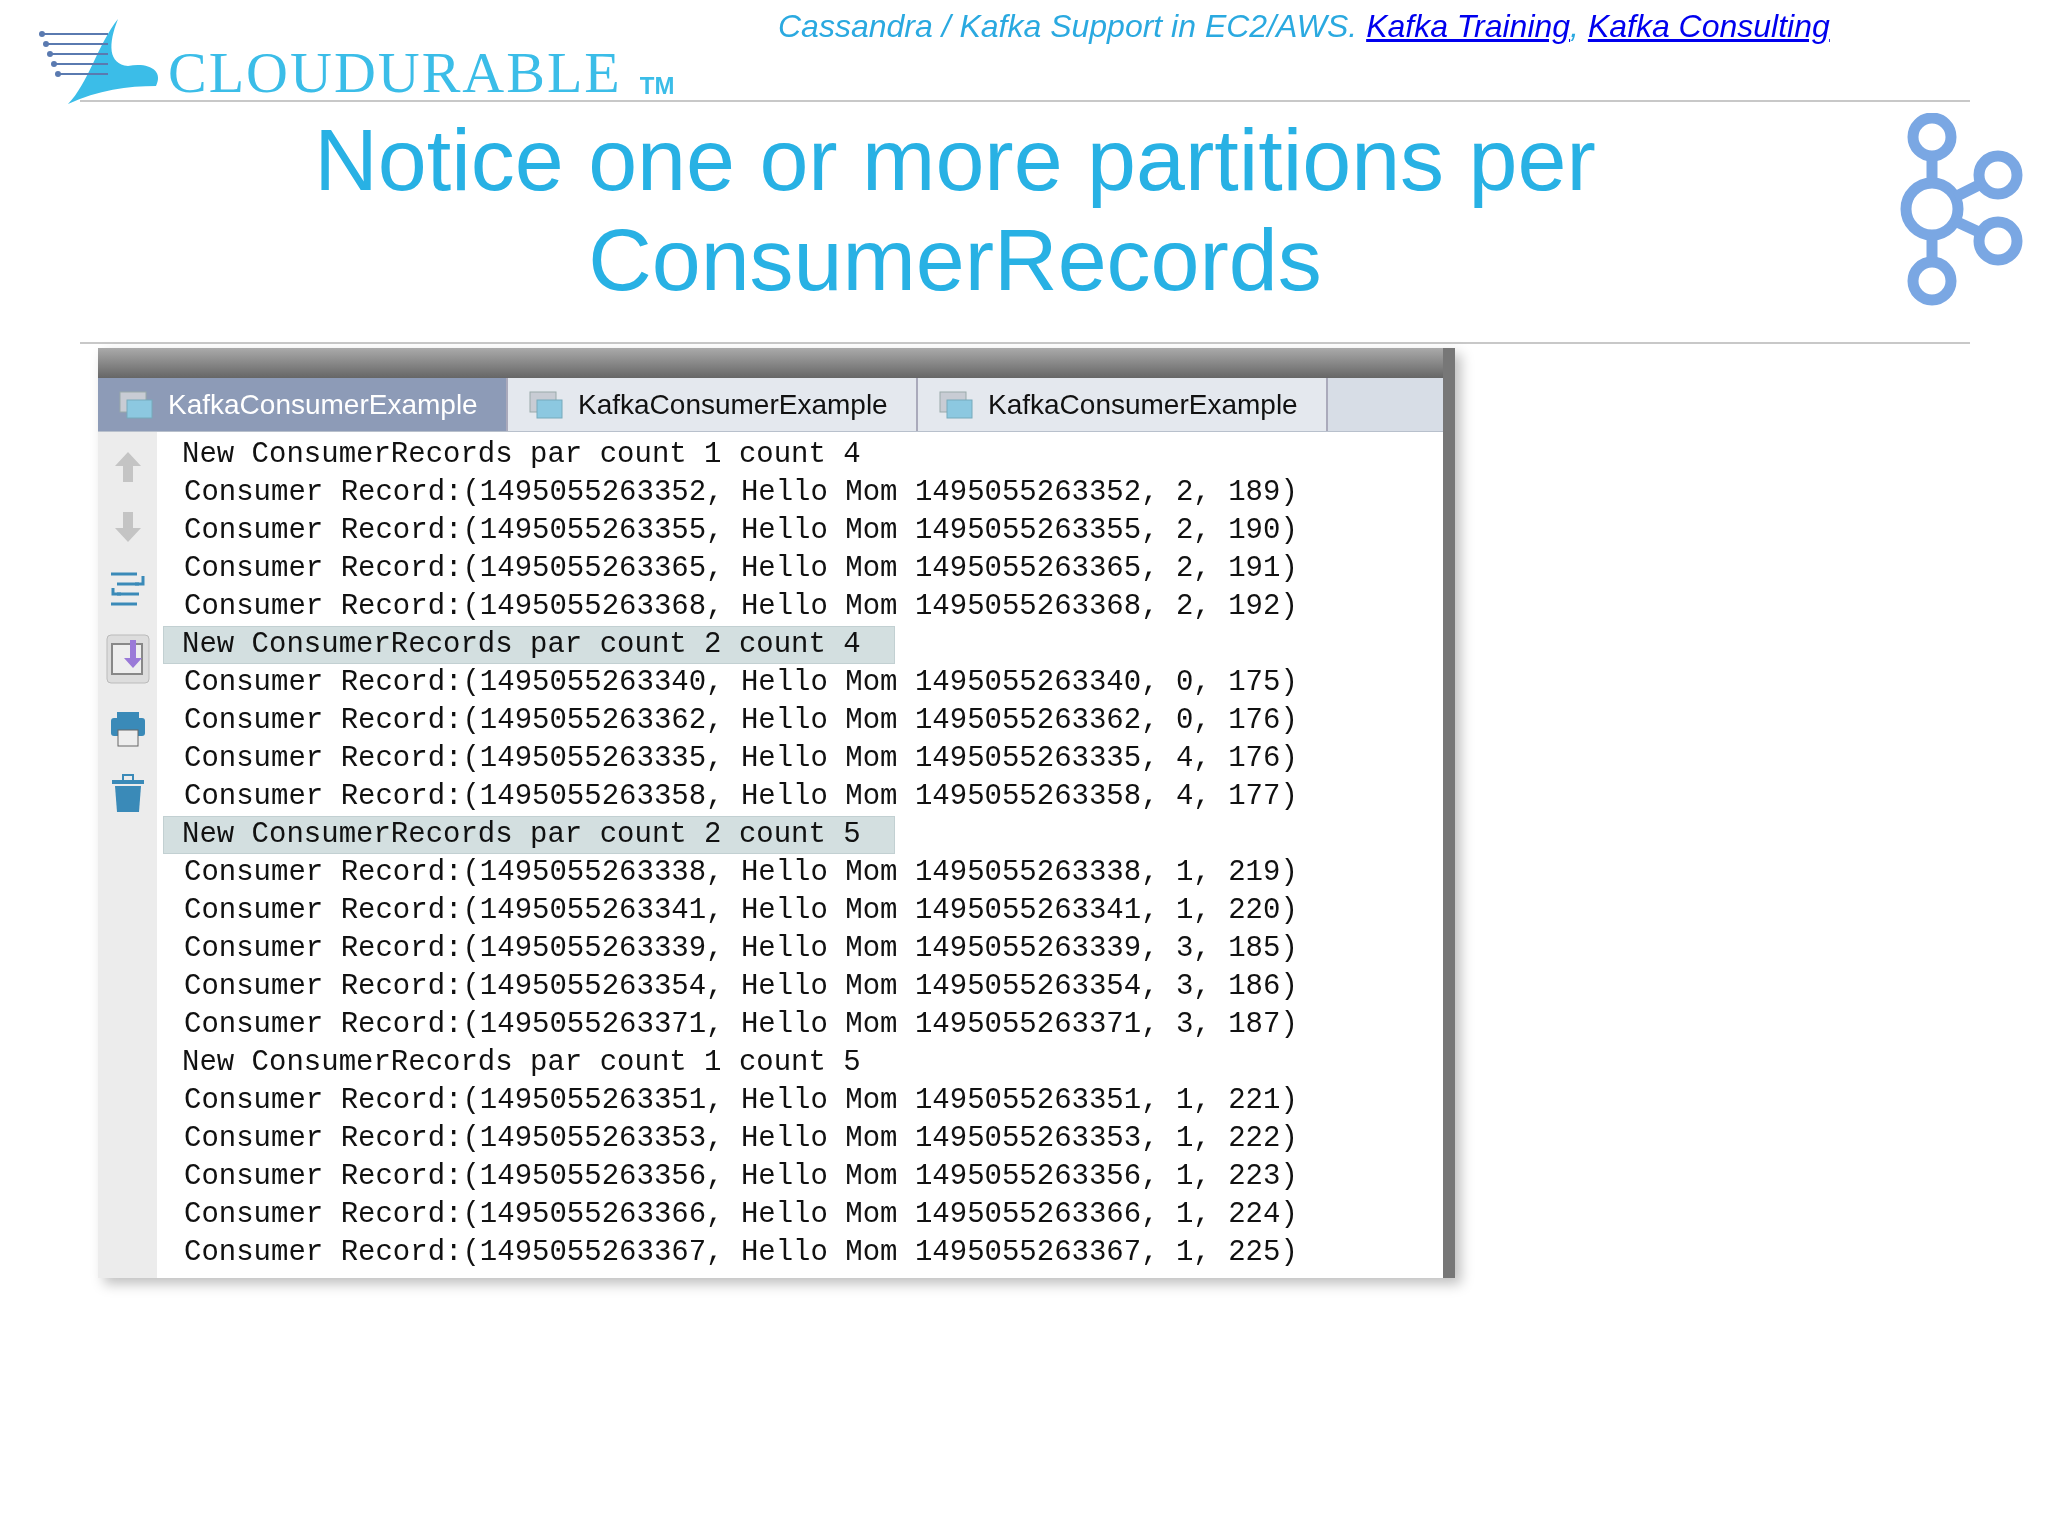 The height and width of the screenshot is (1536, 2048). What do you see at coordinates (741, 873) in the screenshot?
I see `console-record-line: Consumer Record:(1495055263338, Hello Mom 1495055263338, 1, 219)` at bounding box center [741, 873].